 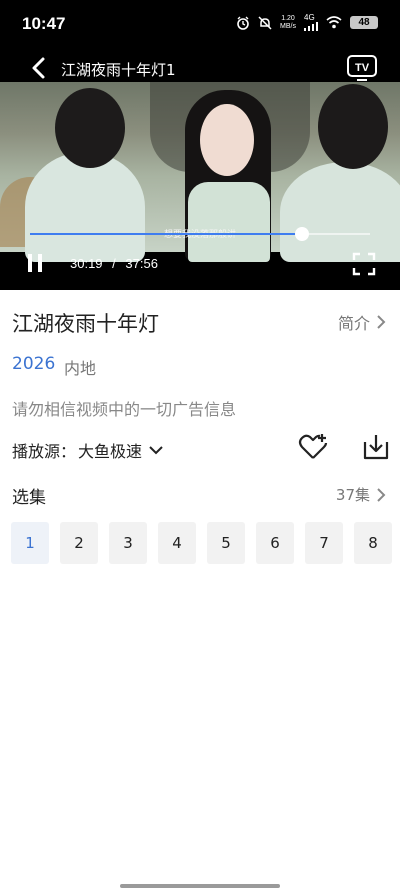 I want to click on net-speed: 1.20 MB/s, so click(x=288, y=22).